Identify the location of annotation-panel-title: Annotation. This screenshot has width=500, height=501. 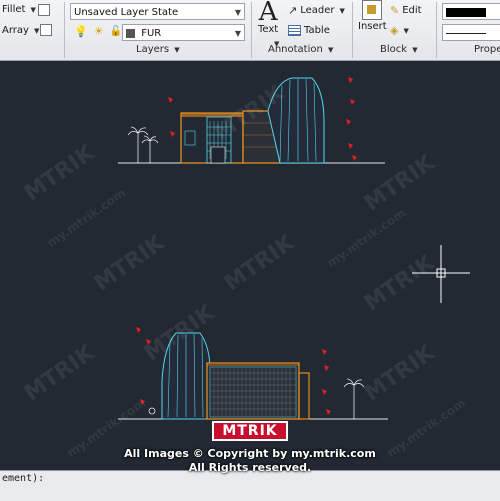
(295, 49).